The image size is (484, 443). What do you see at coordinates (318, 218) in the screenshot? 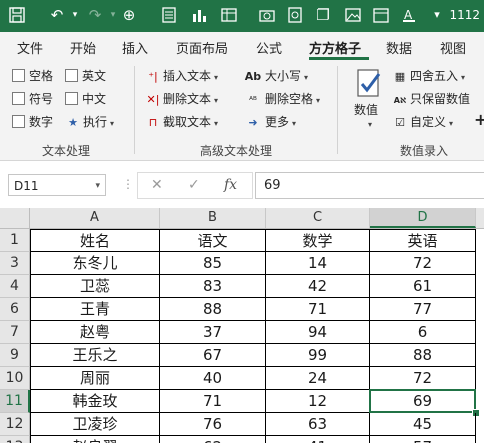
I see `column-header-c: C` at bounding box center [318, 218].